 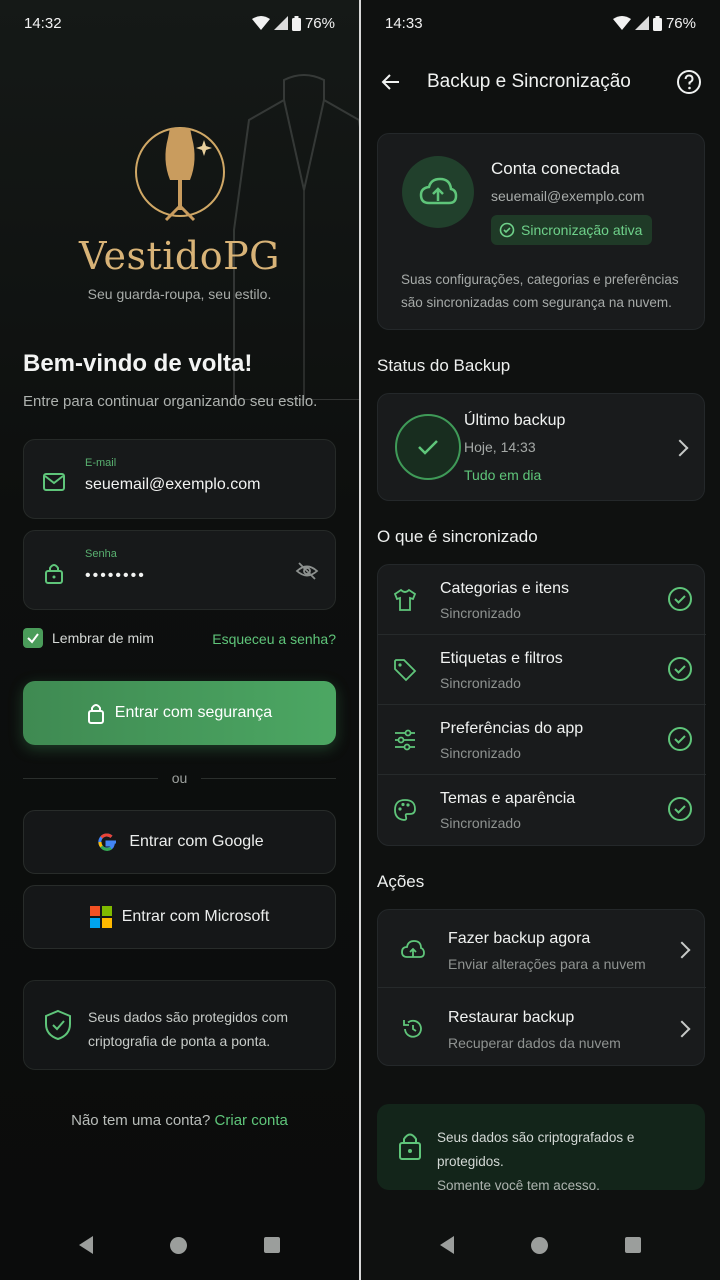 I want to click on dress-form-logo-icon, so click(x=179, y=174).